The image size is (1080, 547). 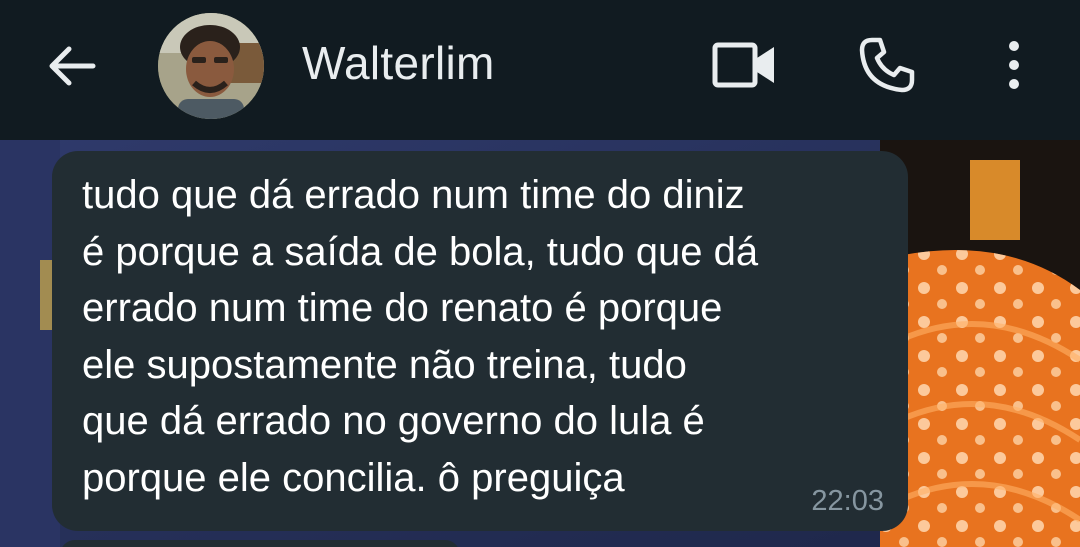 I want to click on next-message-bubble, so click(x=260, y=543).